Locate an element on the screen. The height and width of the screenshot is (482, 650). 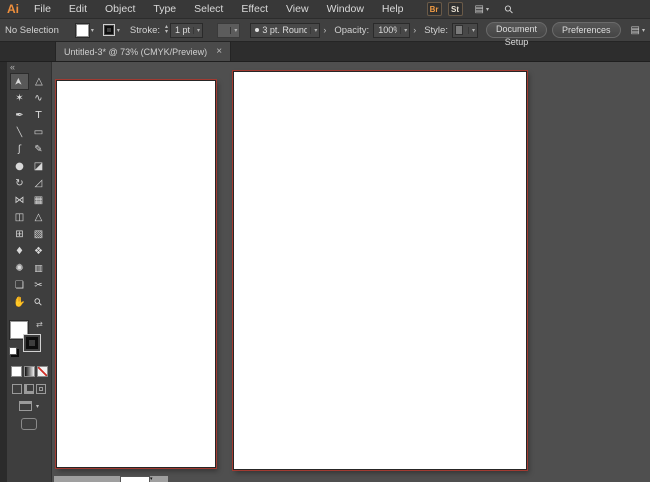
blend-tool: ❖ is located at coordinates (38, 251).